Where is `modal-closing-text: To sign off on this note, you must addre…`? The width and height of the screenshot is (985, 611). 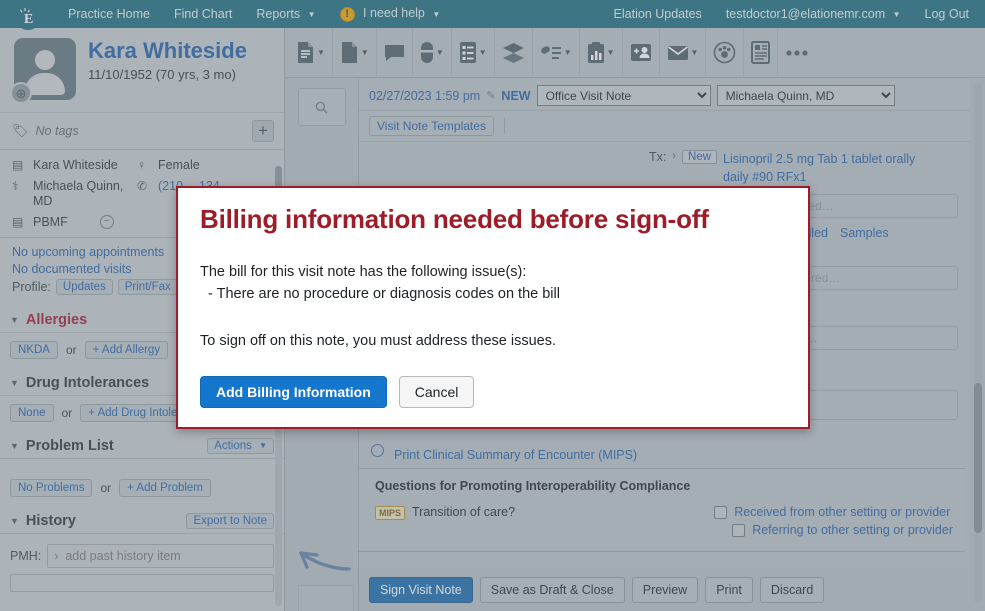
modal-closing-text: To sign off on this note, you must addre… is located at coordinates (378, 340).